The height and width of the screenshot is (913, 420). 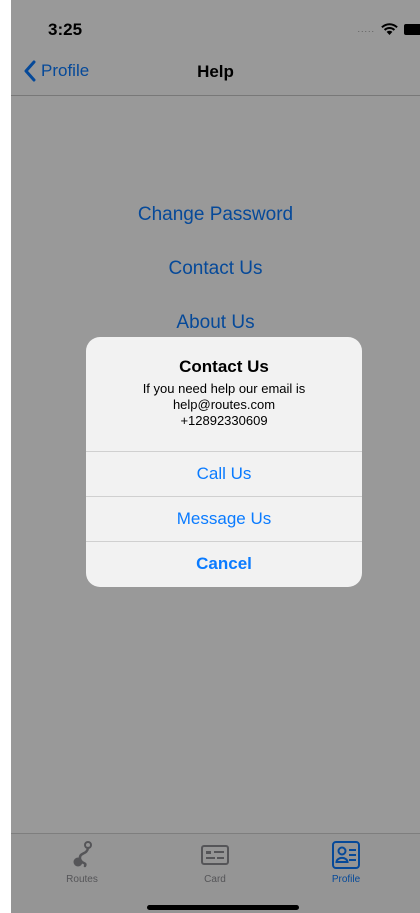 I want to click on home-indicator, so click(x=223, y=907).